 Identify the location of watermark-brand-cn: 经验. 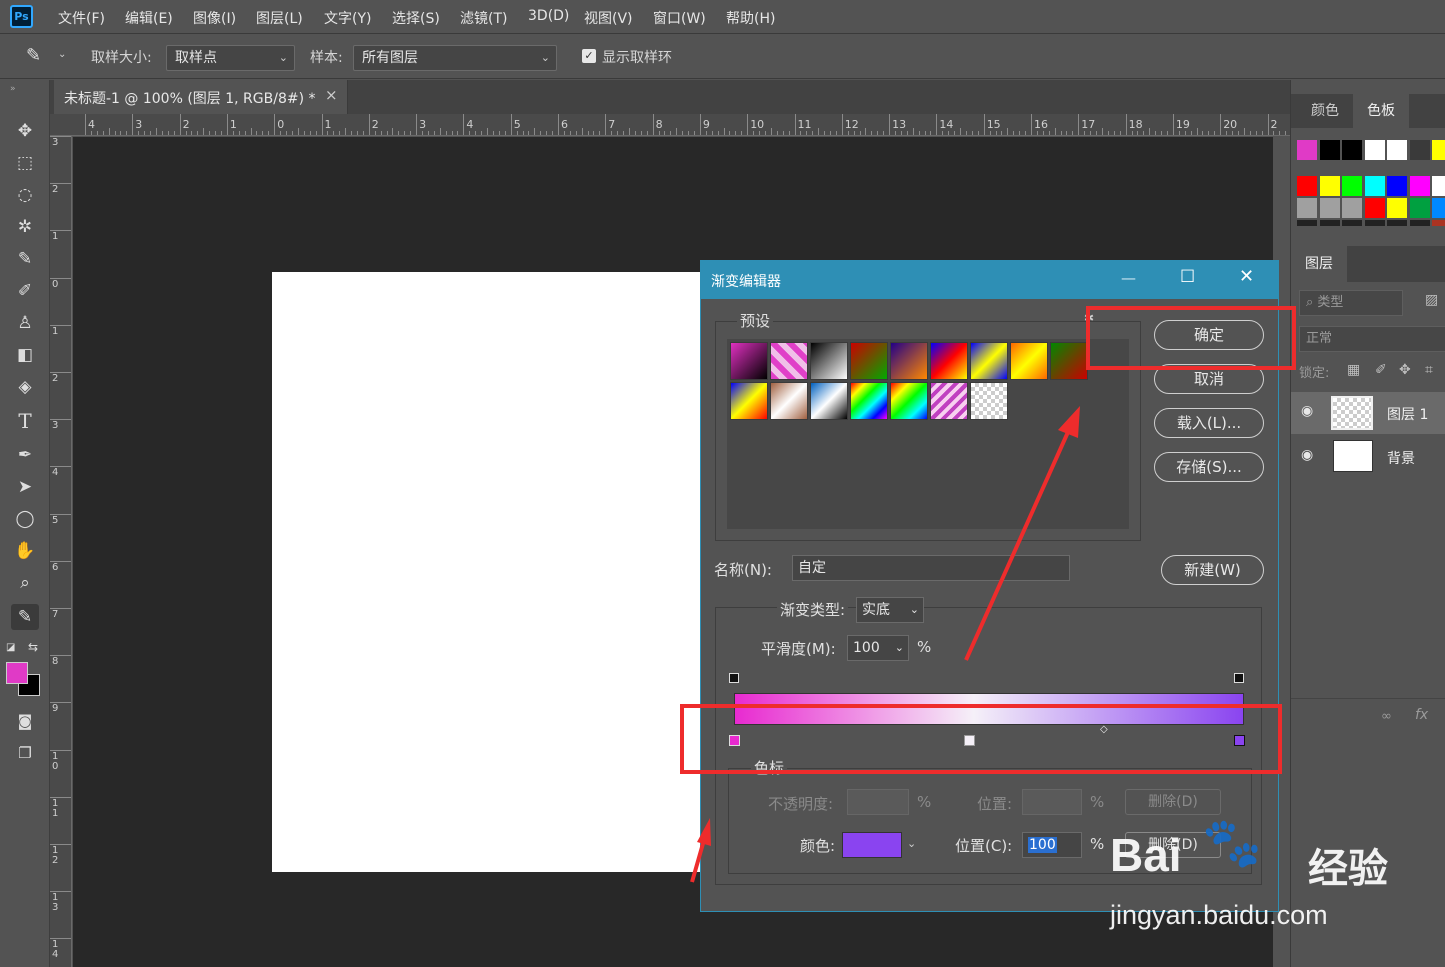
(1348, 869).